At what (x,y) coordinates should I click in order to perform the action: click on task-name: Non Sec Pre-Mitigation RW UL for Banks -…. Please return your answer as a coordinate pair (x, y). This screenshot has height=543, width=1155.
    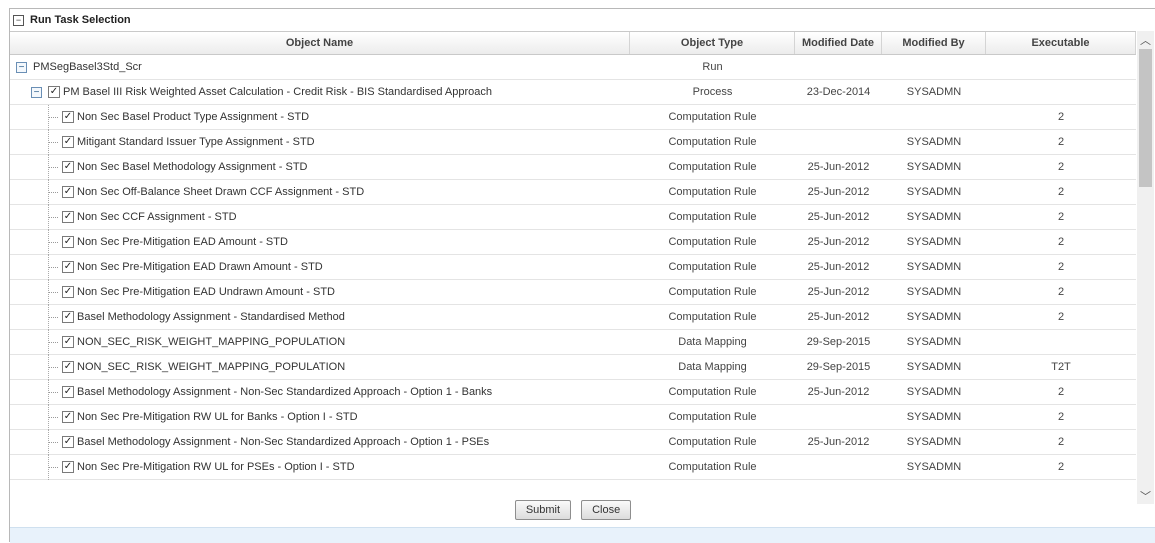
    Looking at the image, I should click on (217, 417).